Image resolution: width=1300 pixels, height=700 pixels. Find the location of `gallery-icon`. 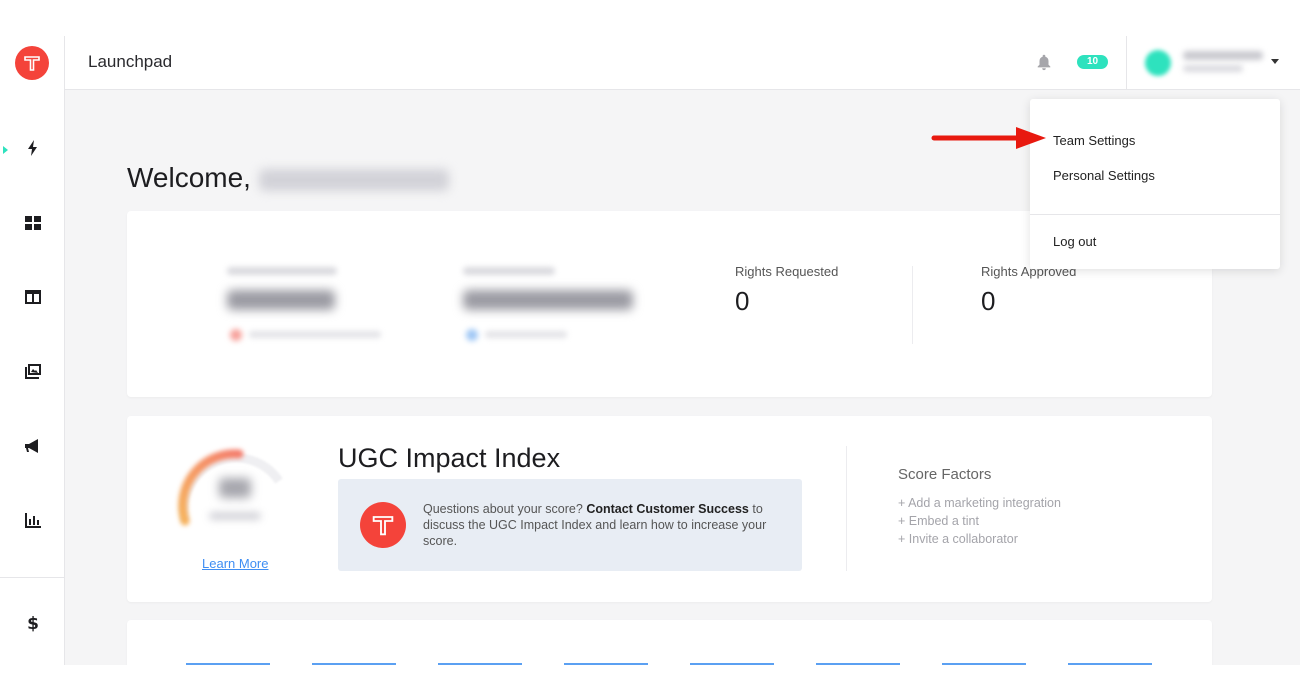

gallery-icon is located at coordinates (32, 371).